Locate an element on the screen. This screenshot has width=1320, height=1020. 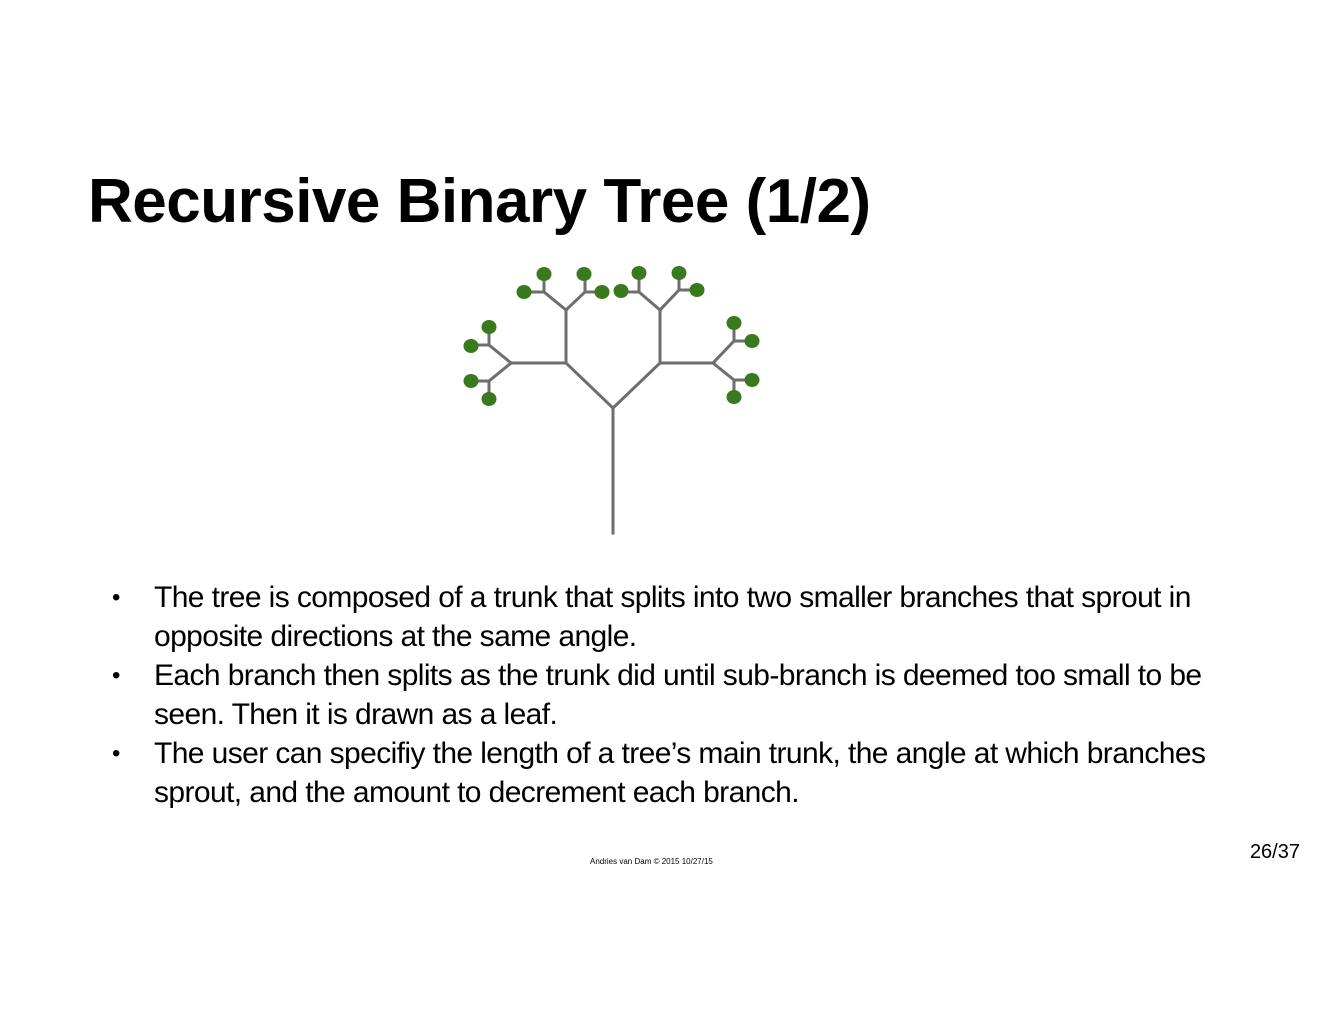
page-number: 26/37 is located at coordinates (1274, 852).